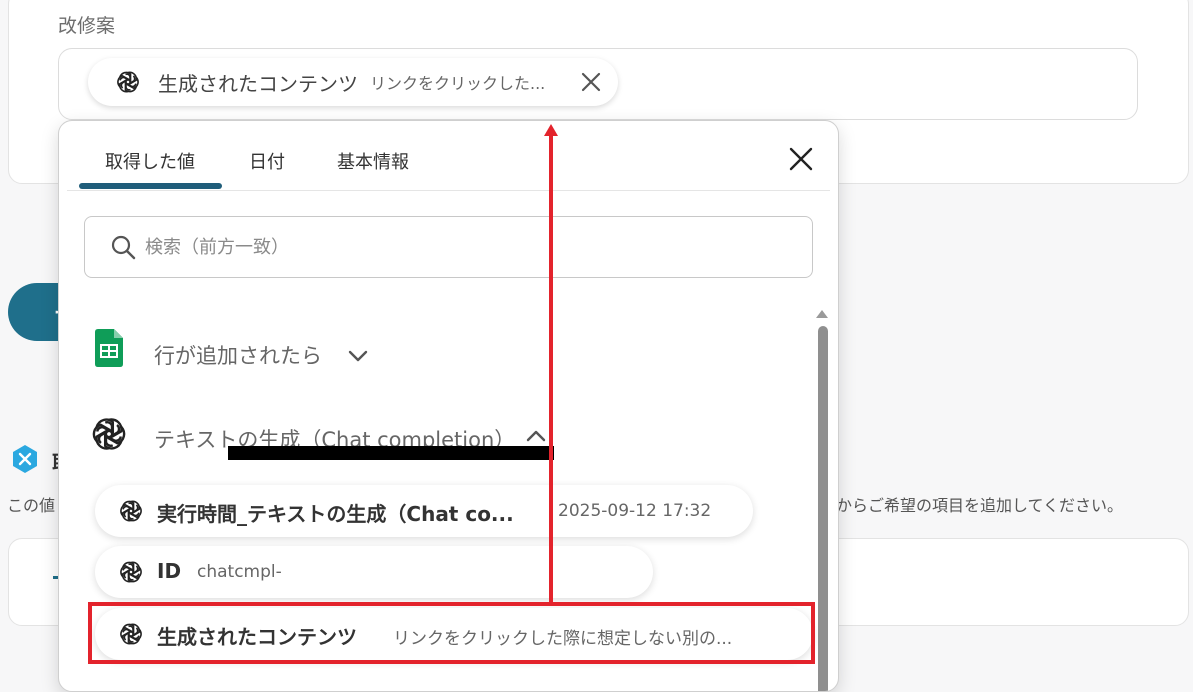 This screenshot has width=1193, height=692. I want to click on item-value: 2025-09-12 17:32, so click(635, 511).